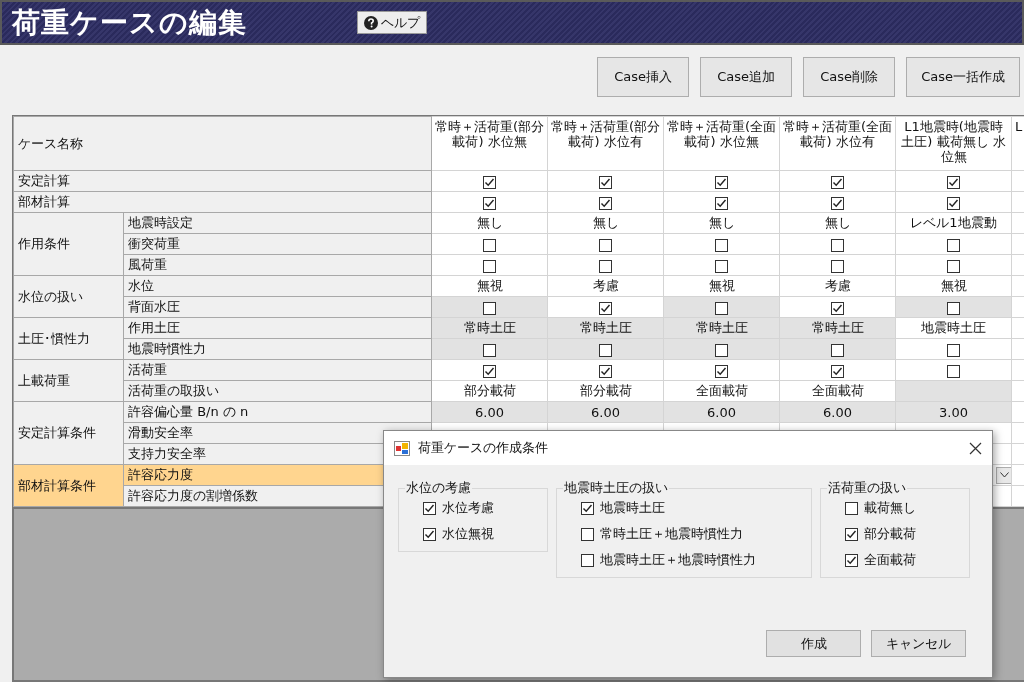  I want to click on help-icon, so click(371, 22).